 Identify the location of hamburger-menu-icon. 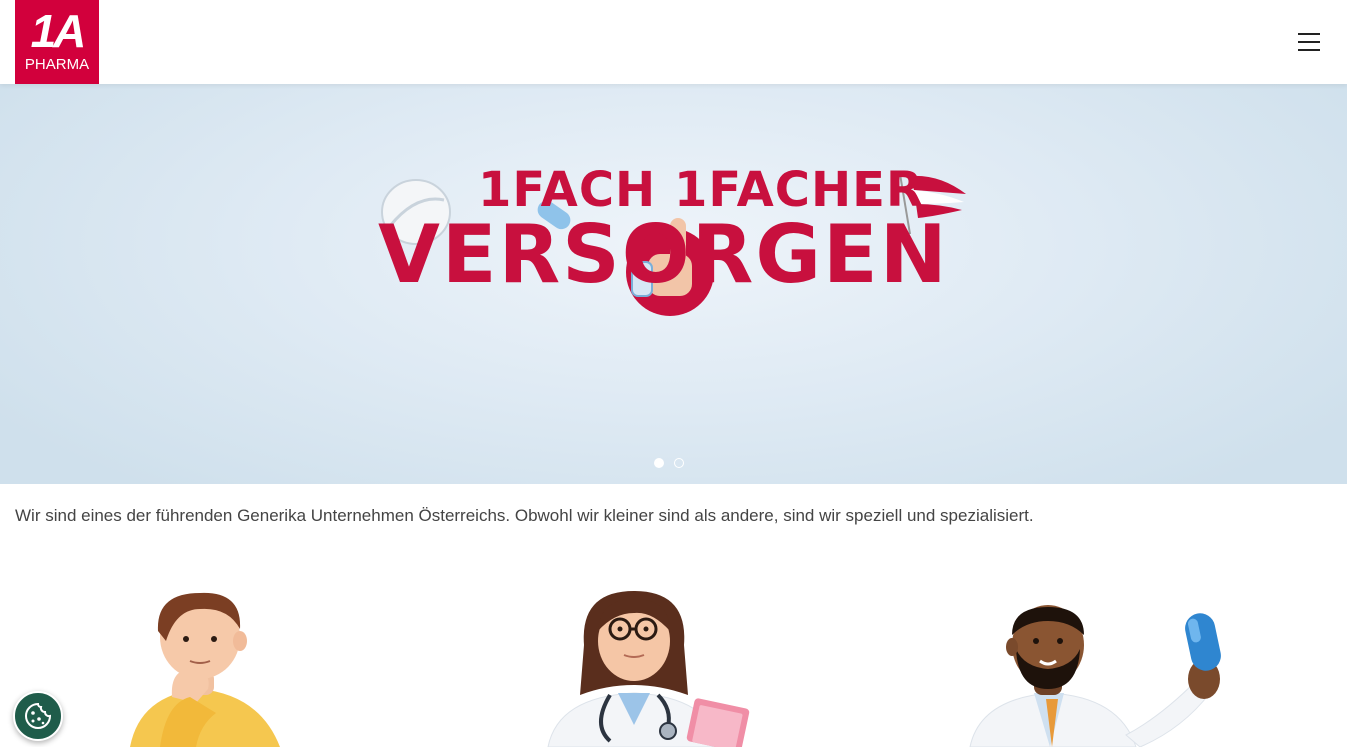
(1310, 41).